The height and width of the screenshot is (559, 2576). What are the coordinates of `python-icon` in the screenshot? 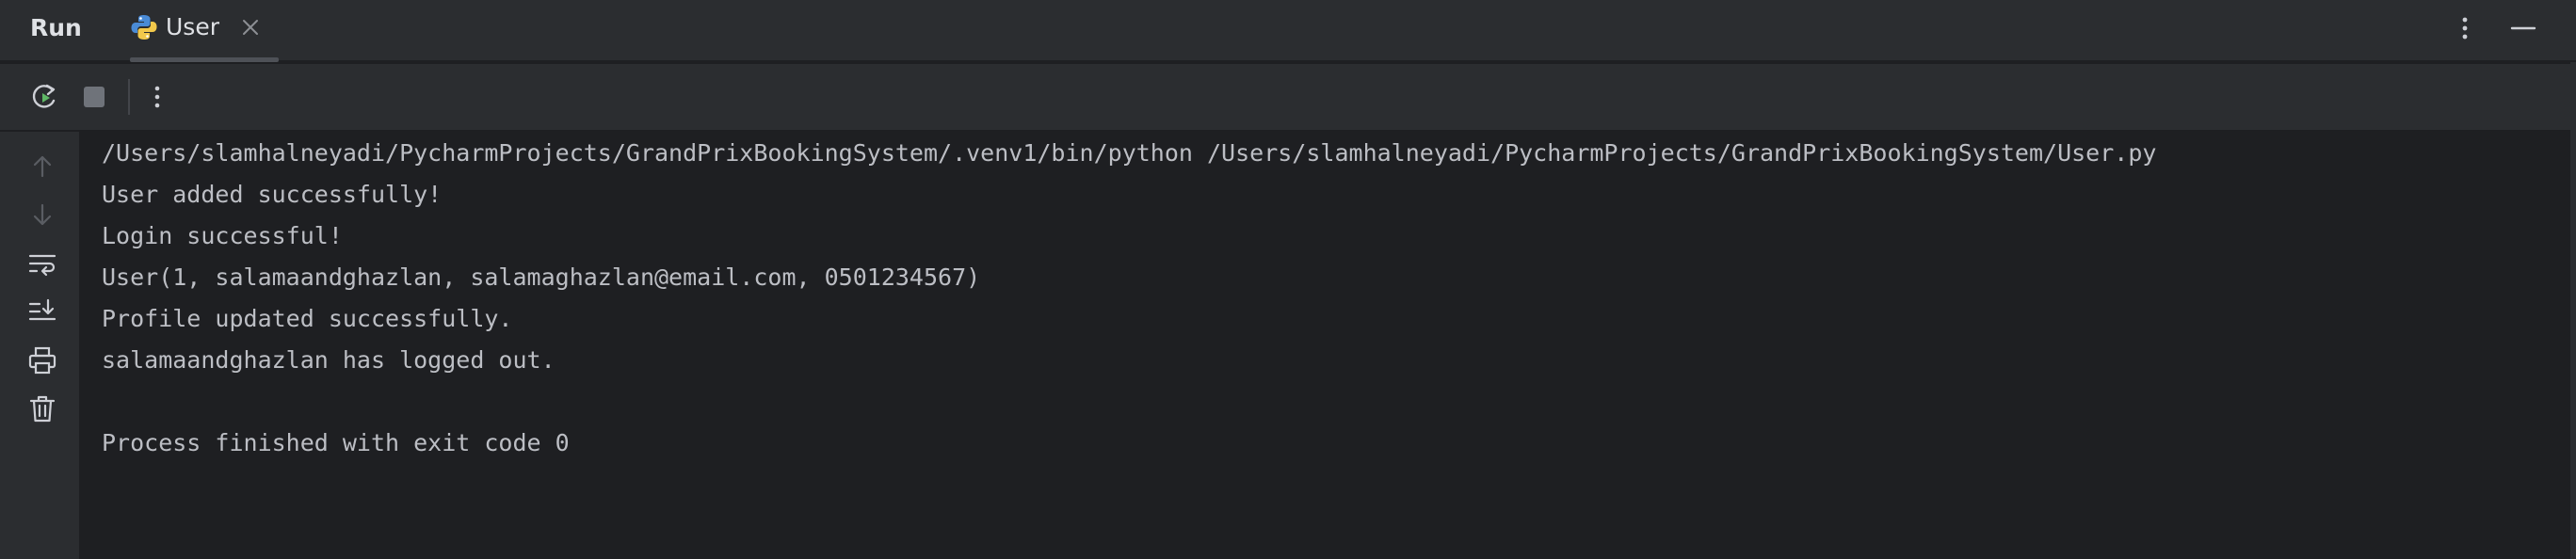 It's located at (144, 27).